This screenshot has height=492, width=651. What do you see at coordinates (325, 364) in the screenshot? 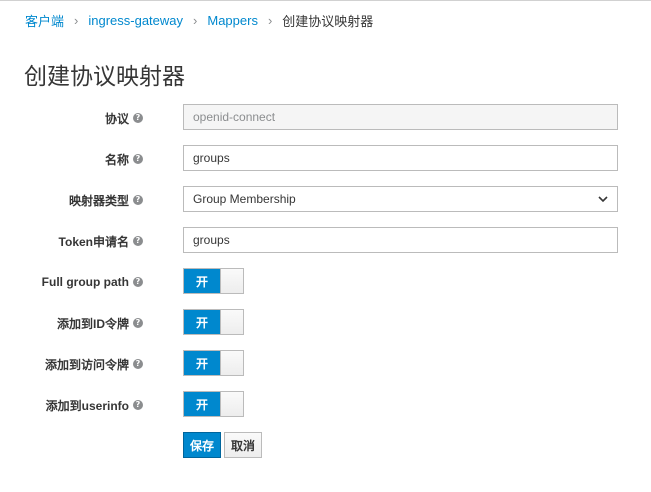
I see `add-to-access-token-row: 添加到访问令牌 ? 开` at bounding box center [325, 364].